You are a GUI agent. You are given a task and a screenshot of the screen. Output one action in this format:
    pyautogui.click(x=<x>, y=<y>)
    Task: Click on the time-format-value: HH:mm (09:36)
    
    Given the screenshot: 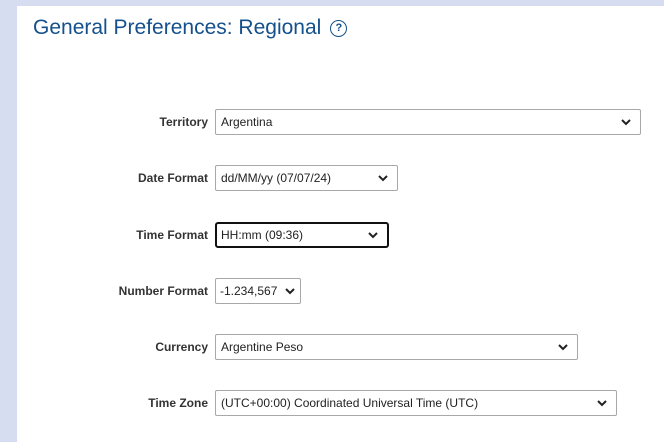 What is the action you would take?
    pyautogui.click(x=262, y=235)
    